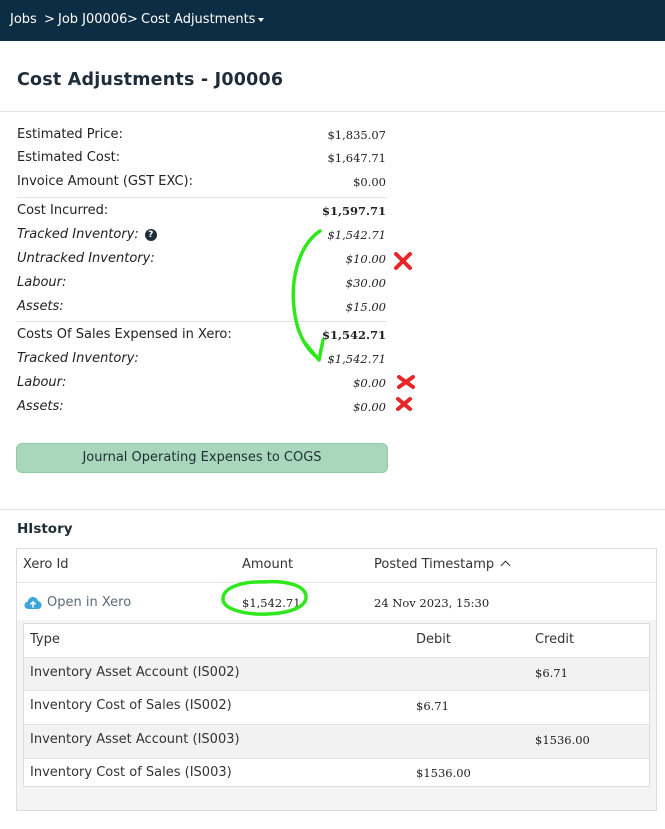  What do you see at coordinates (124, 334) in the screenshot?
I see `cogs-expensed-label: Costs Of Sales Expensed in Xero:` at bounding box center [124, 334].